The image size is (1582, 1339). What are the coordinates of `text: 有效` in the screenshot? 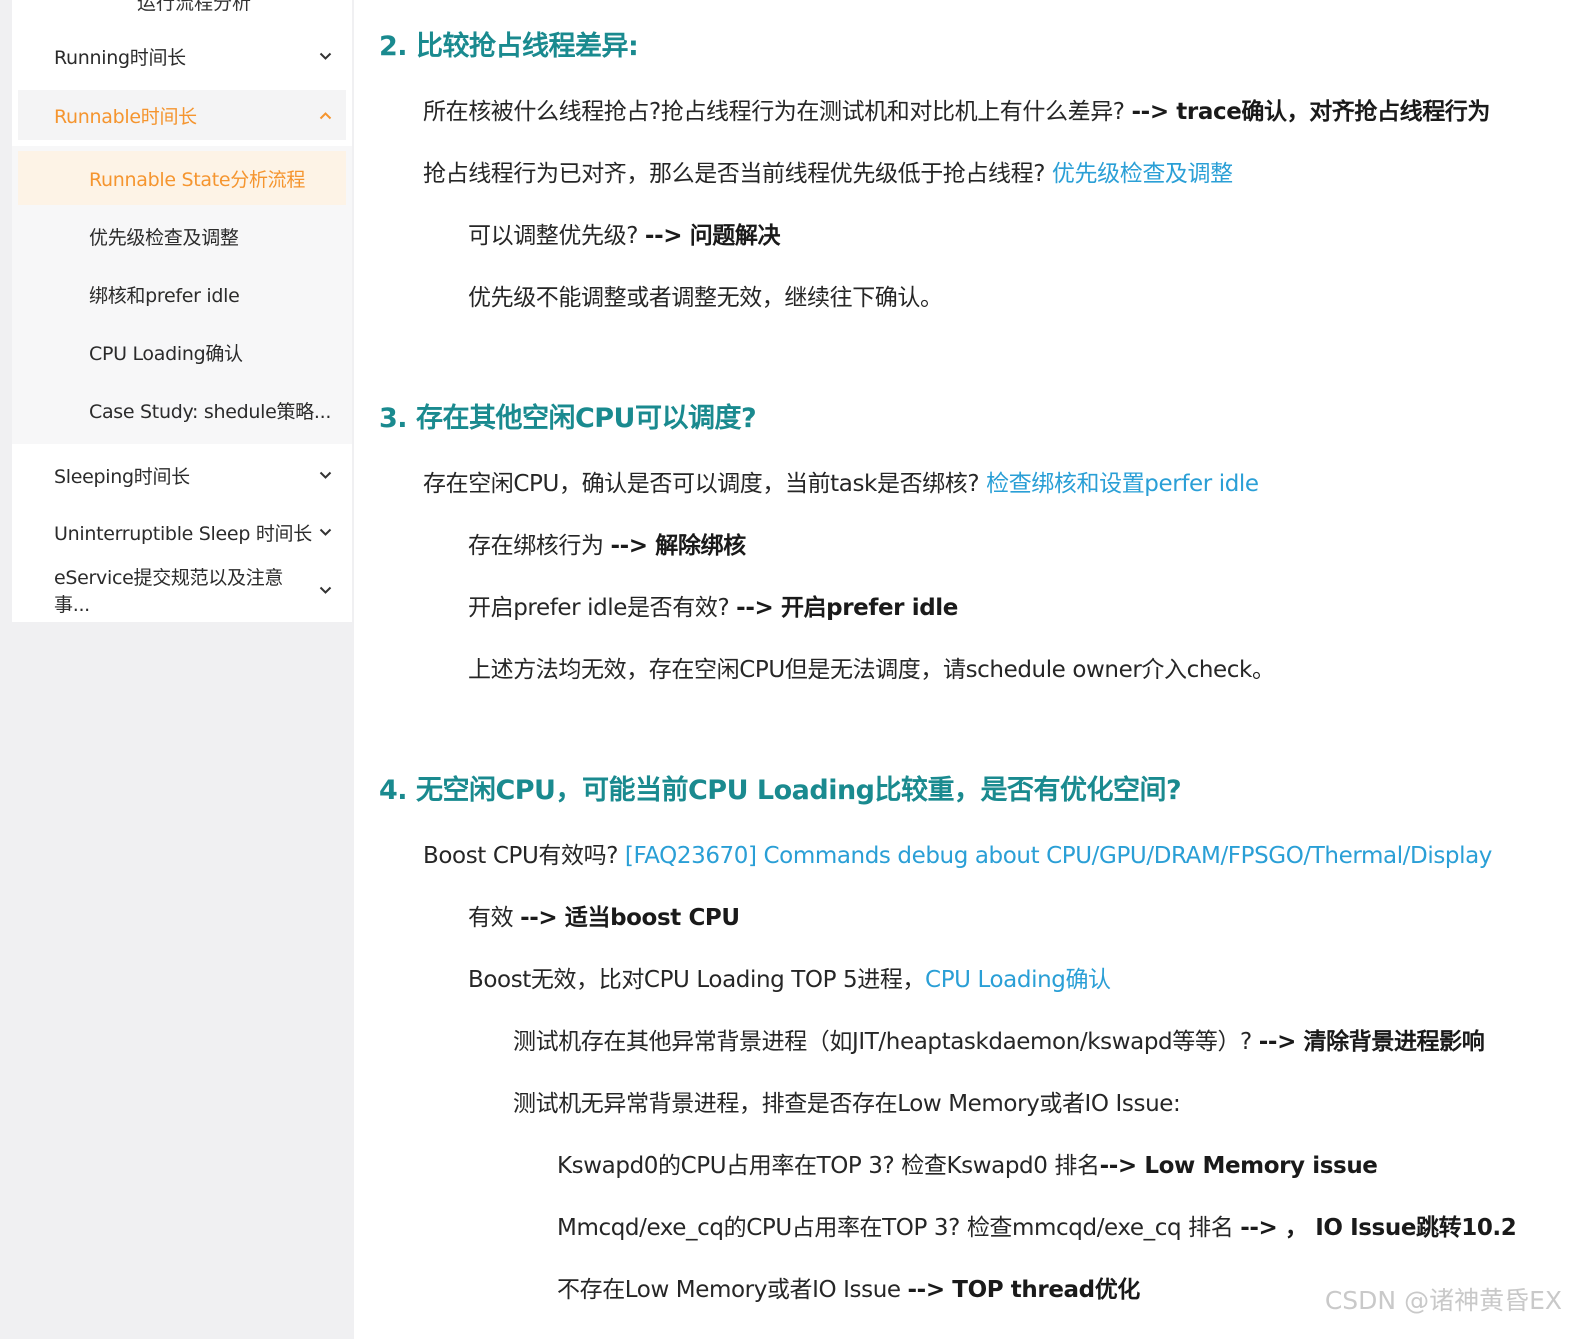 It's located at (494, 918).